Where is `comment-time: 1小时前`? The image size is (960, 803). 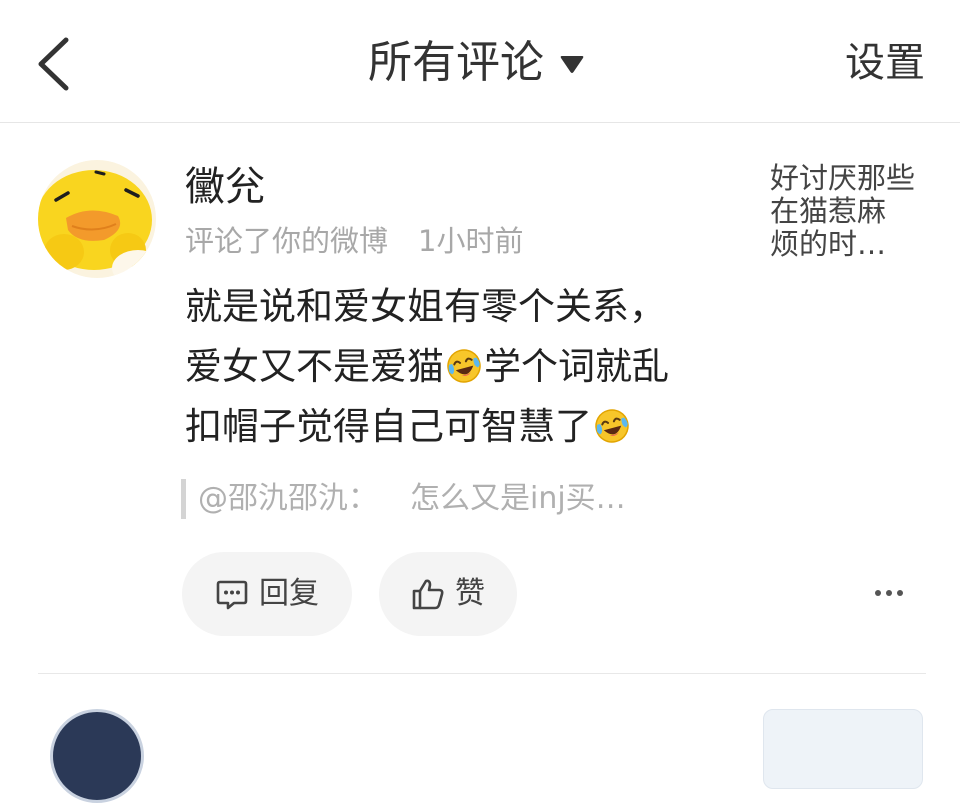
comment-time: 1小时前 is located at coordinates (471, 241).